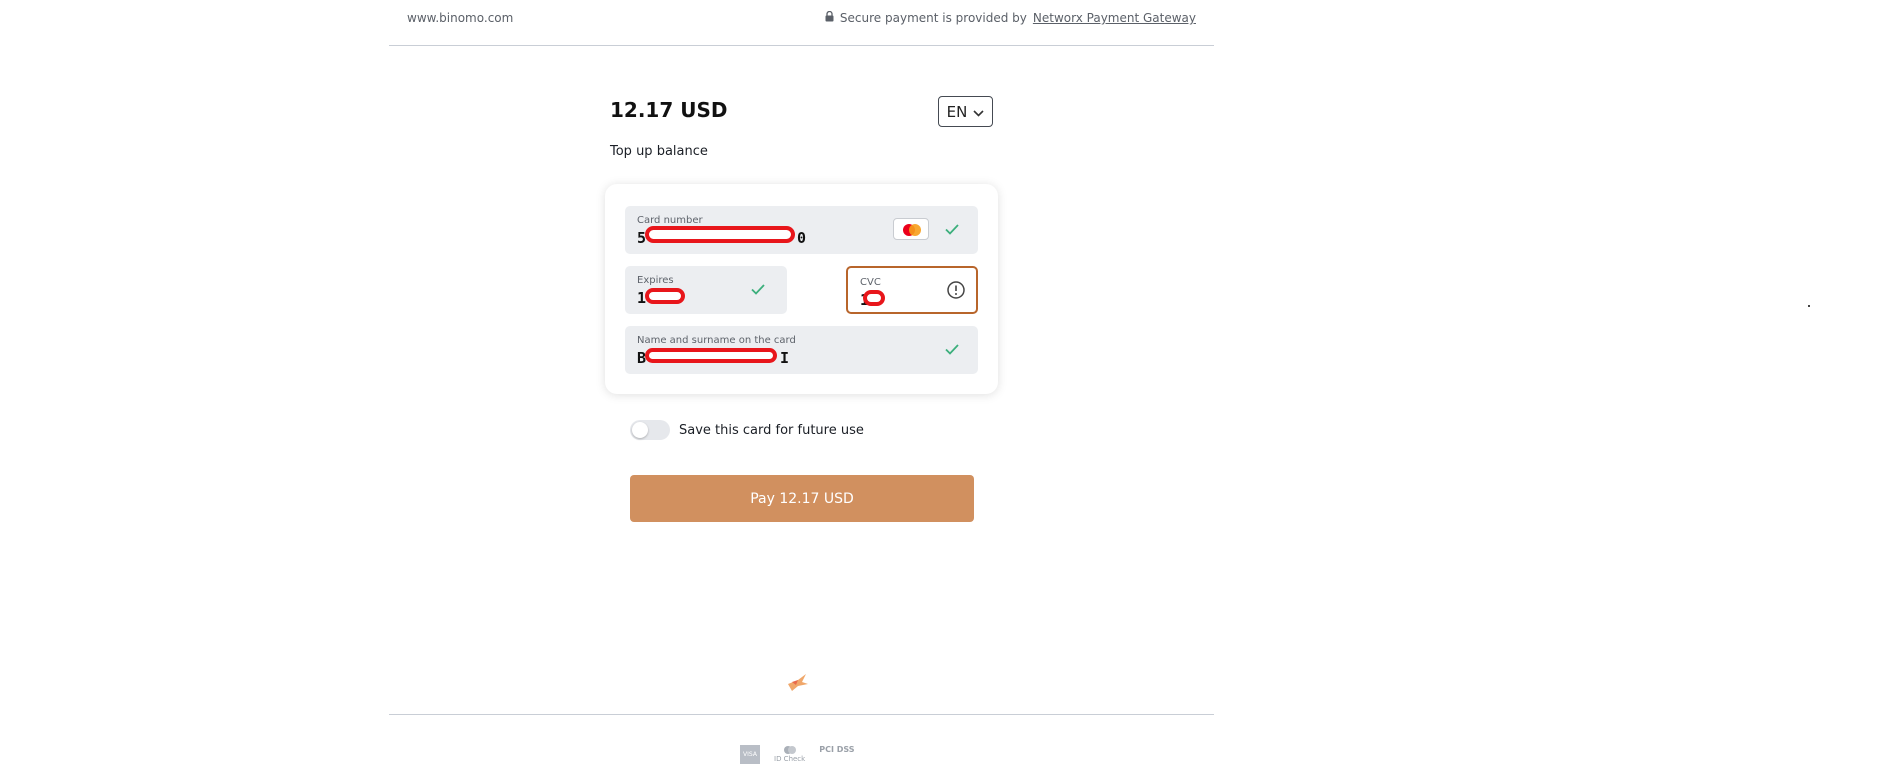  I want to click on language-select: EN, so click(965, 111).